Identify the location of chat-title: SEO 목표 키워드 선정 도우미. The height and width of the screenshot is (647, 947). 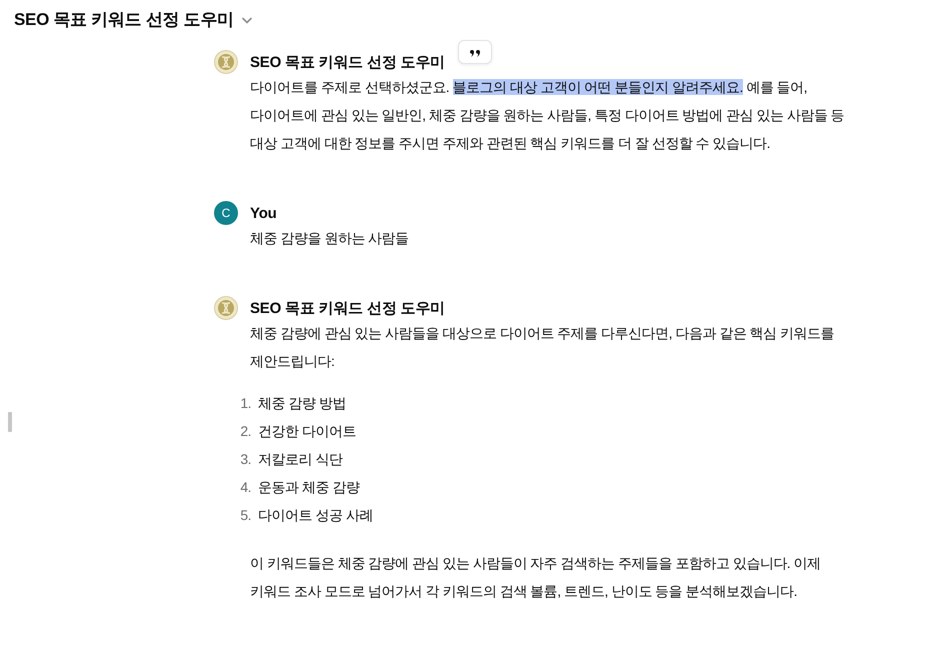
(124, 19).